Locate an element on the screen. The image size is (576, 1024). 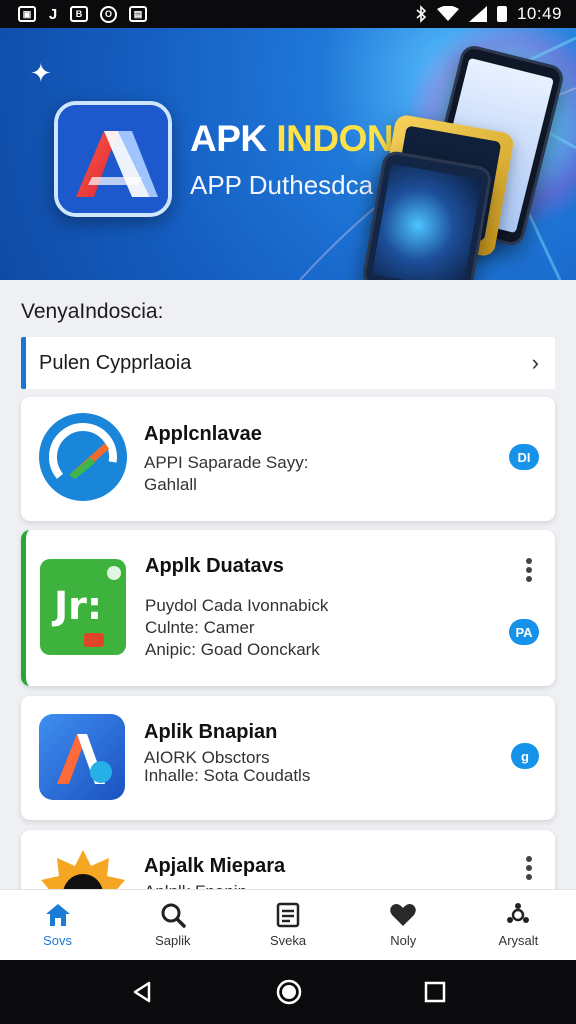
app-detail-line: AIORK Obsctors is located at coordinates (207, 757).